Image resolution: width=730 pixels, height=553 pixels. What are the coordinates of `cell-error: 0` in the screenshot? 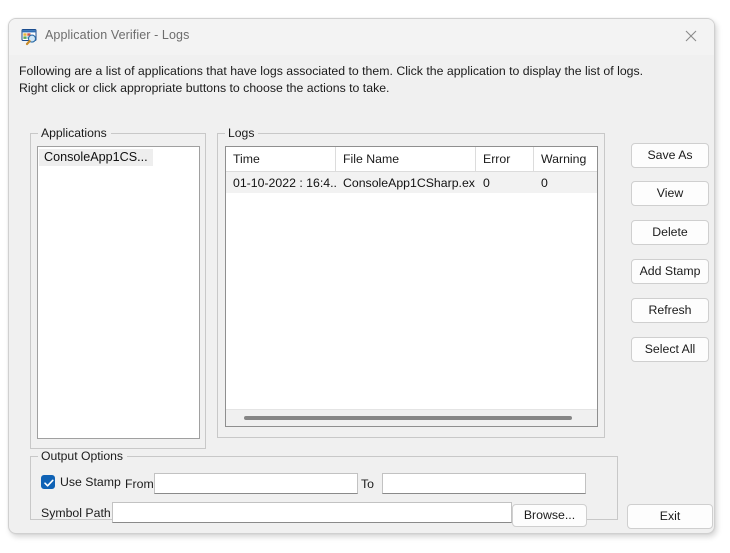 It's located at (486, 182).